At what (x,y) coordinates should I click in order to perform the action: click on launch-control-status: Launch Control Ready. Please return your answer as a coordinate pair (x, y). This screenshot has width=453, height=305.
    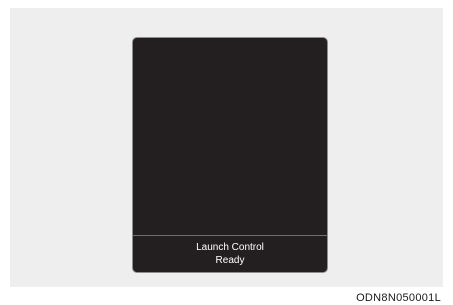
    Looking at the image, I should click on (230, 254).